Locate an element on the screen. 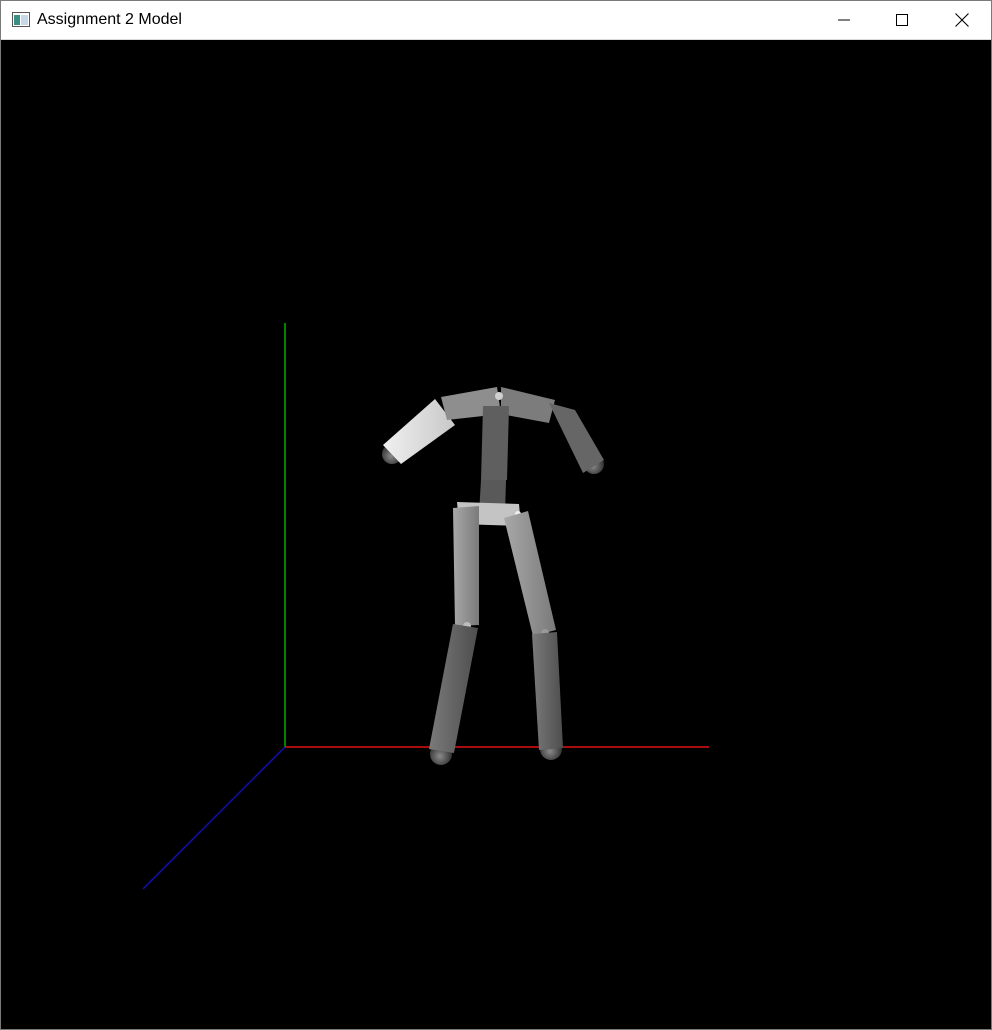  minimize-button is located at coordinates (844, 20).